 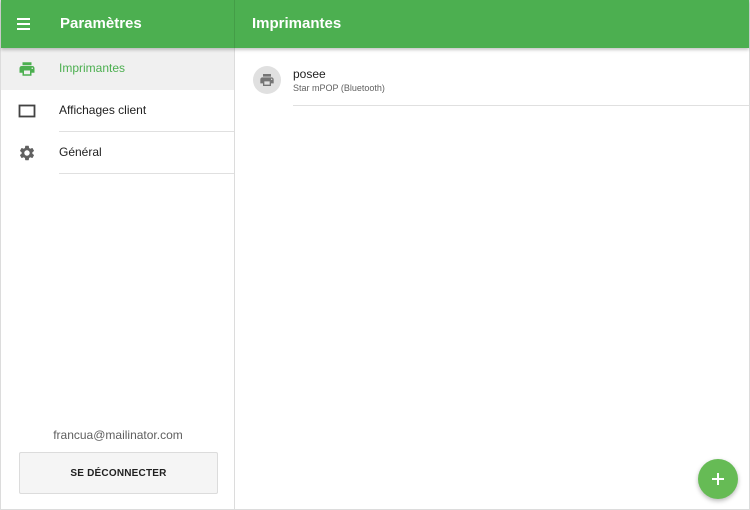 What do you see at coordinates (27, 111) in the screenshot?
I see `monitor-icon` at bounding box center [27, 111].